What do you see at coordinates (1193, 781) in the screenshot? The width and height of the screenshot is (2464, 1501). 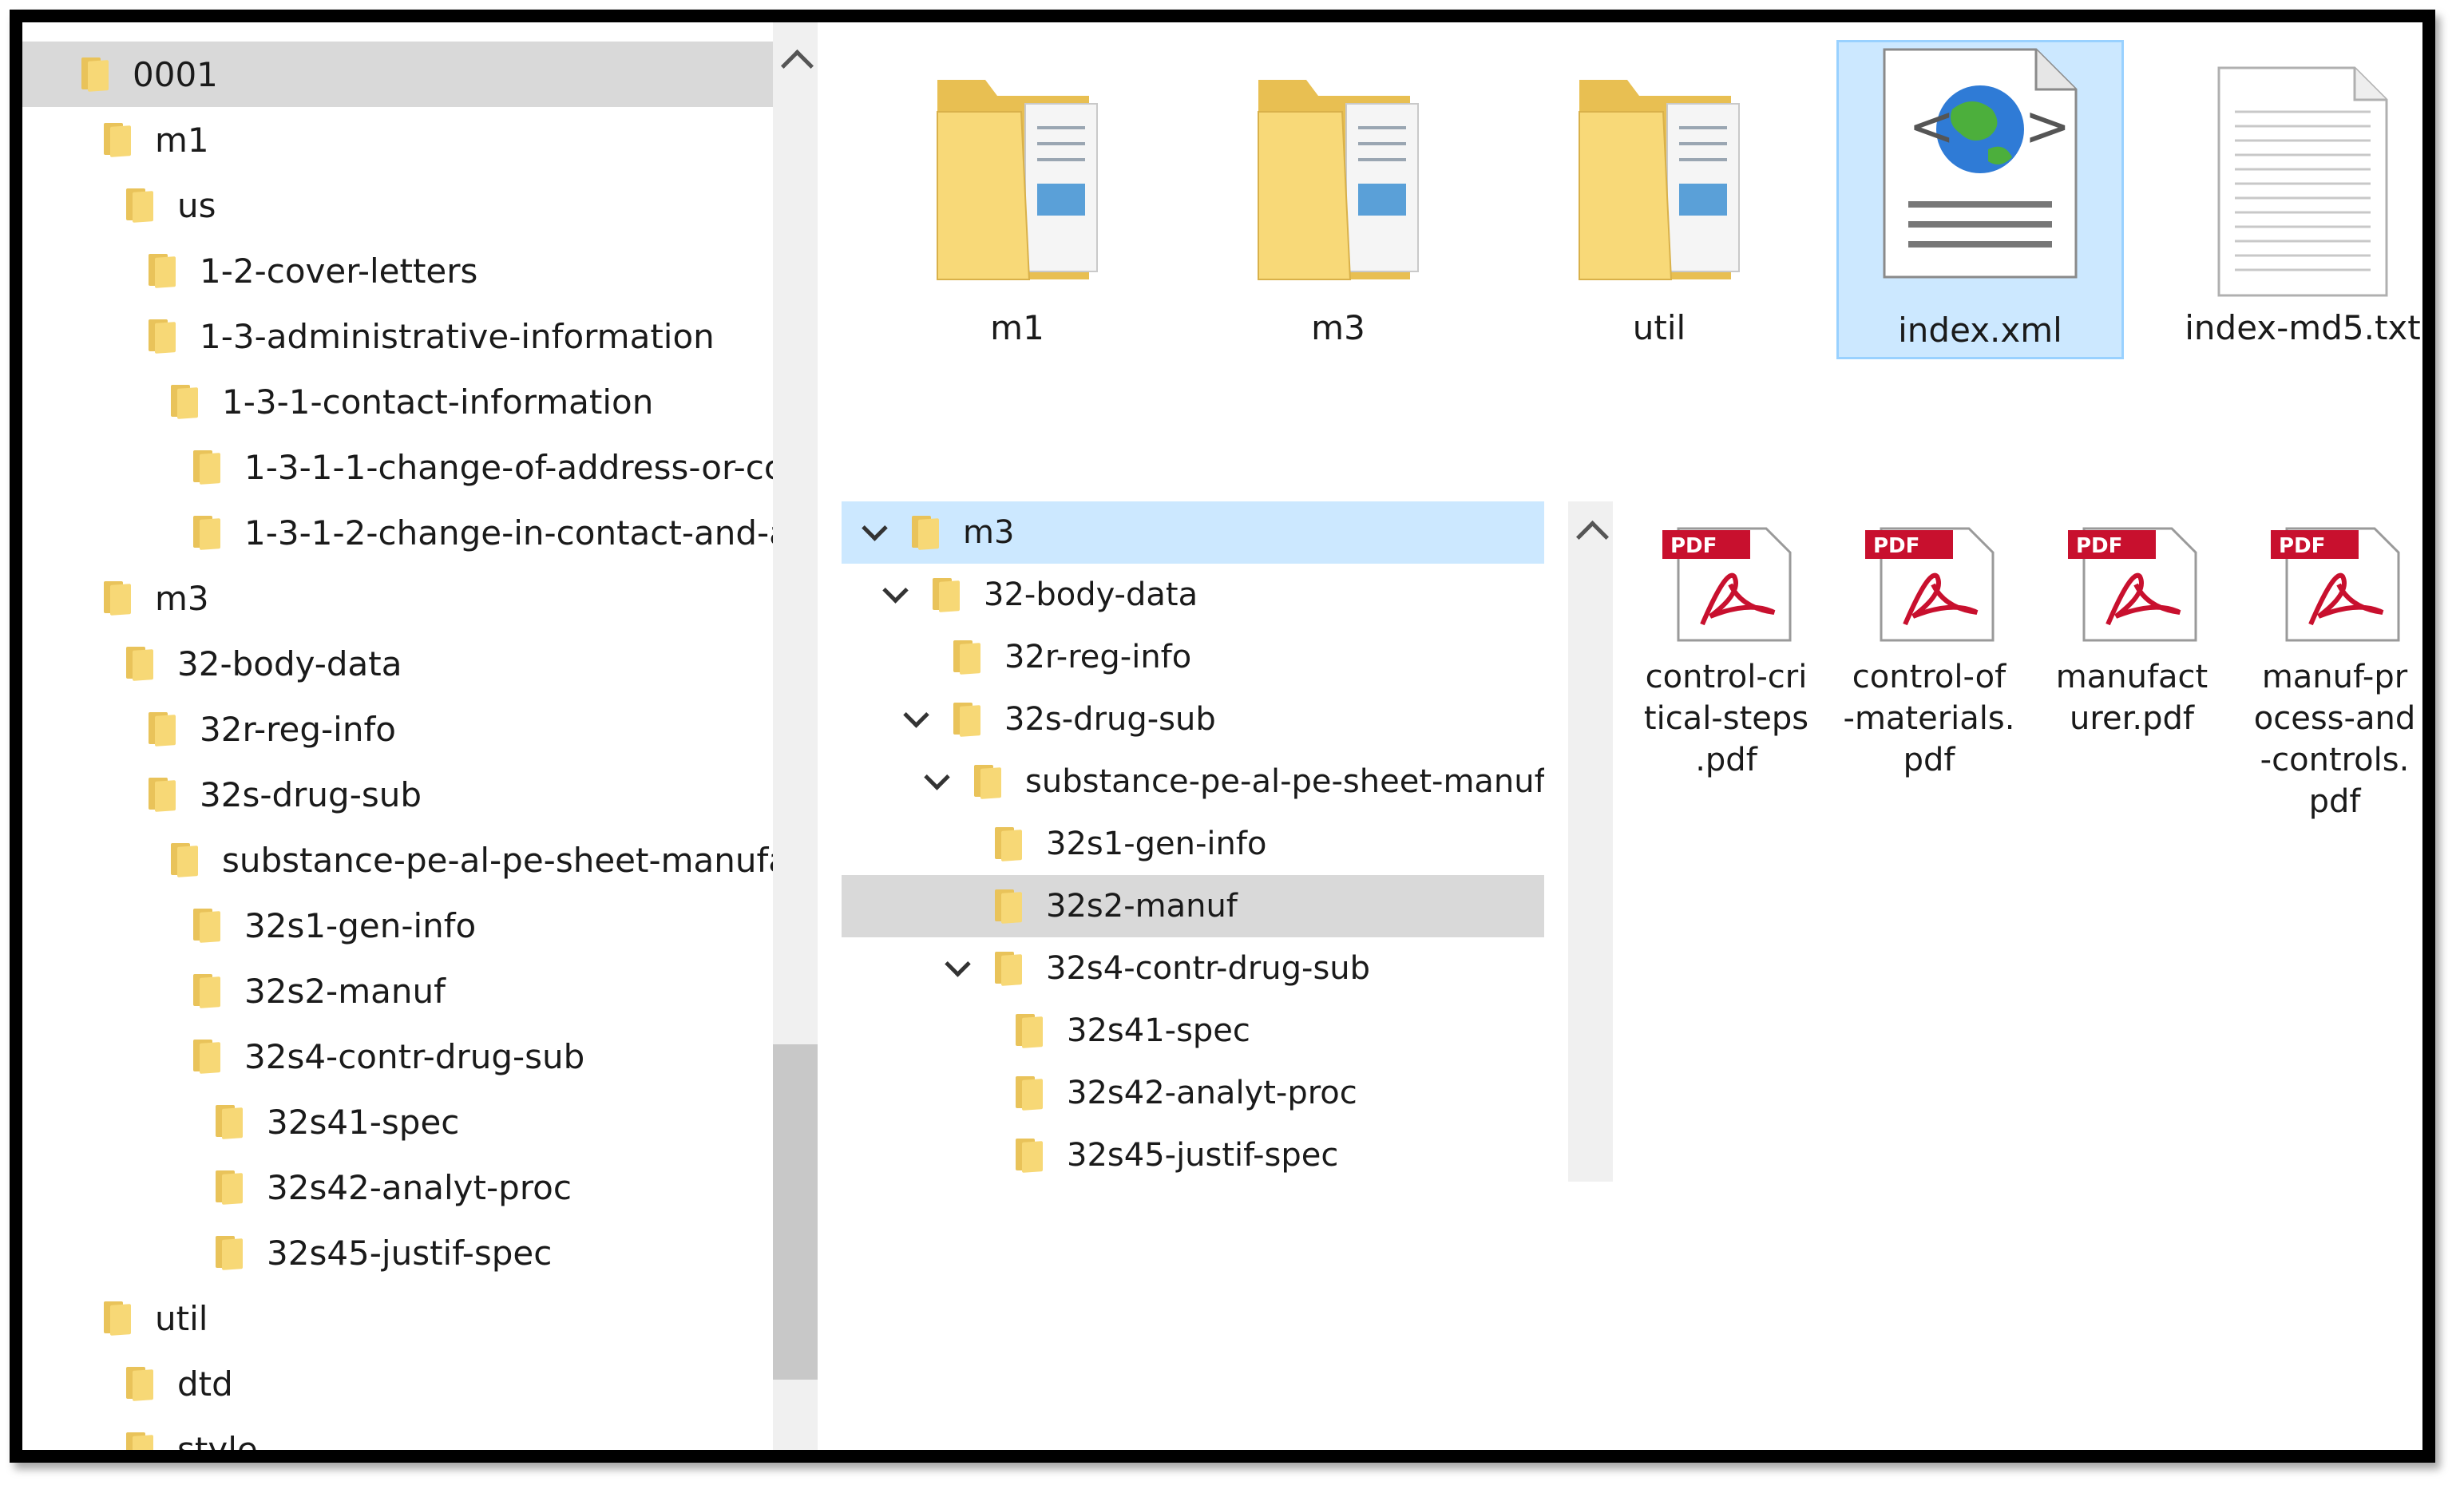 I see `mid-tree-item-substance: substance-pe-al-pe-sheet-manufac` at bounding box center [1193, 781].